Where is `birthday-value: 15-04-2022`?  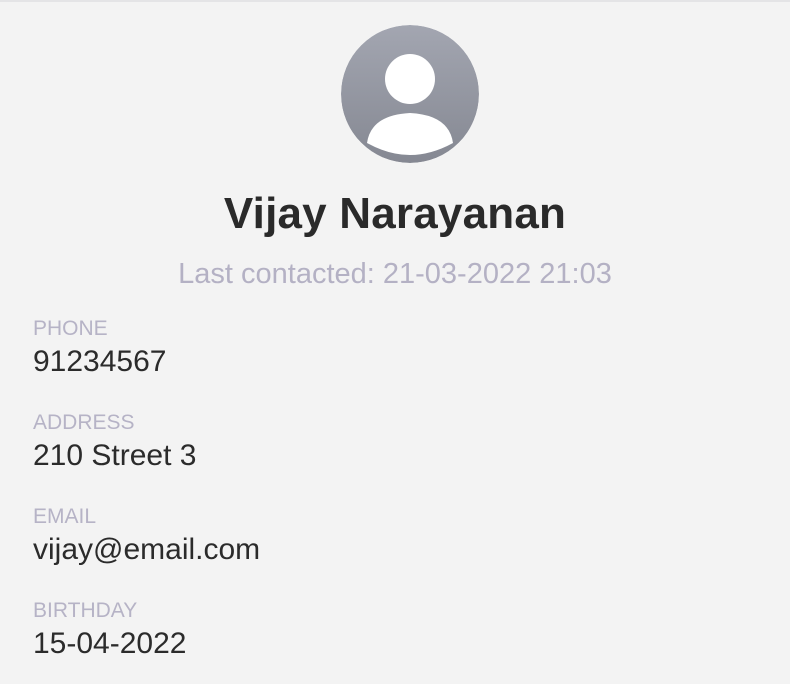 birthday-value: 15-04-2022 is located at coordinates (110, 643).